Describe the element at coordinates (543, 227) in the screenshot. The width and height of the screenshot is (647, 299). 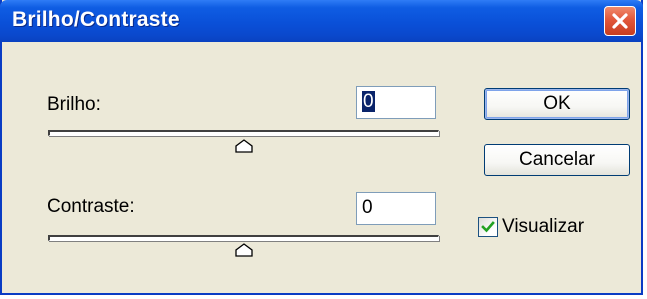
I see `preview-label: Visualizar` at that location.